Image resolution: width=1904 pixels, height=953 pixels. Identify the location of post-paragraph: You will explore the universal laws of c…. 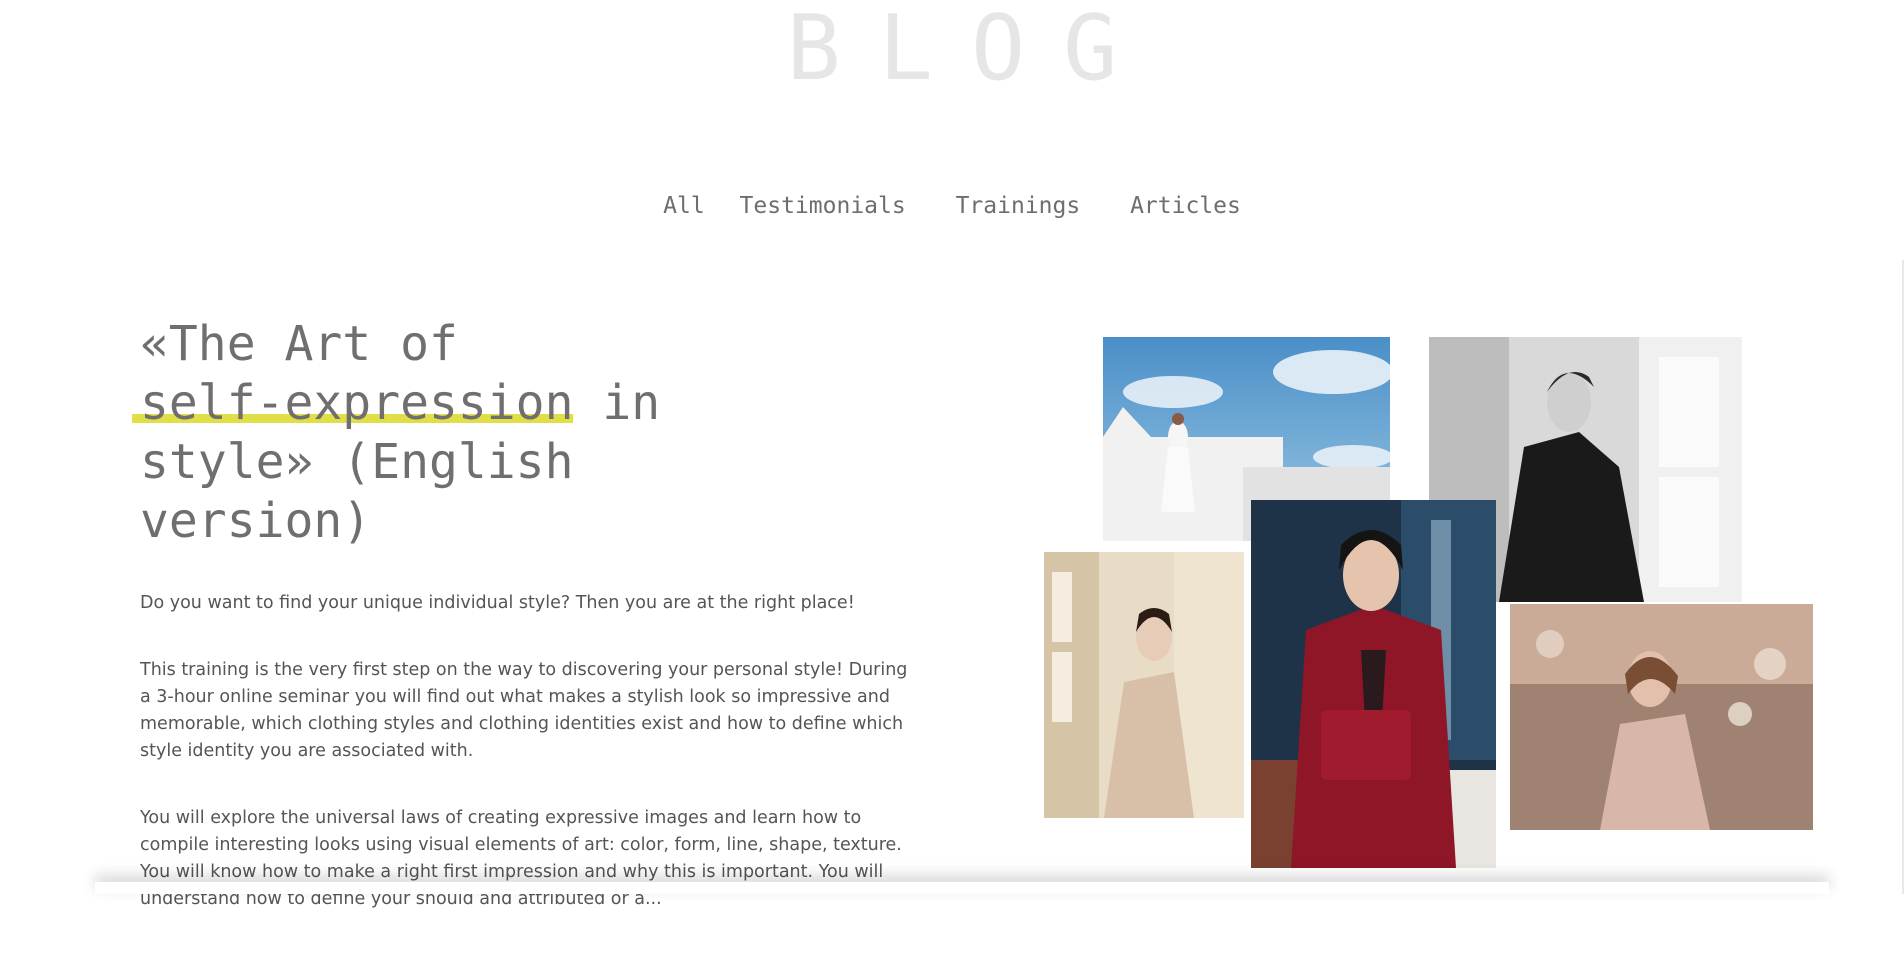
(521, 858).